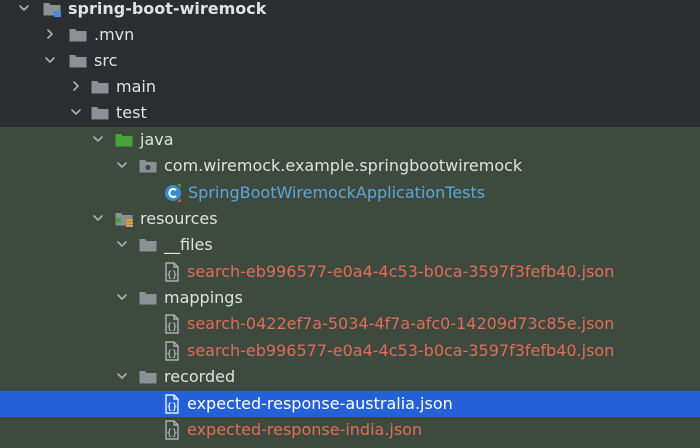  What do you see at coordinates (350, 140) in the screenshot?
I see `tree-row-java: java` at bounding box center [350, 140].